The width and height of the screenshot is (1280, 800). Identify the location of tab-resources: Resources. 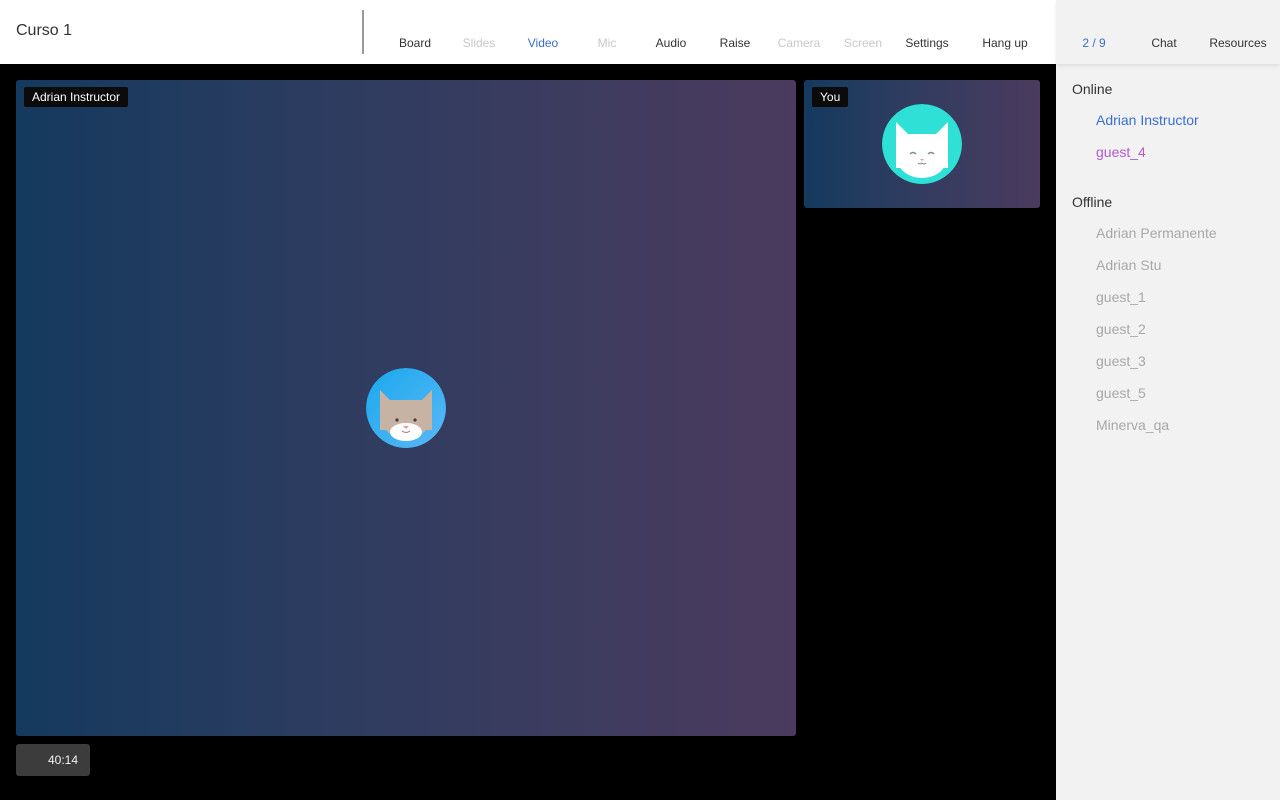
(1238, 43).